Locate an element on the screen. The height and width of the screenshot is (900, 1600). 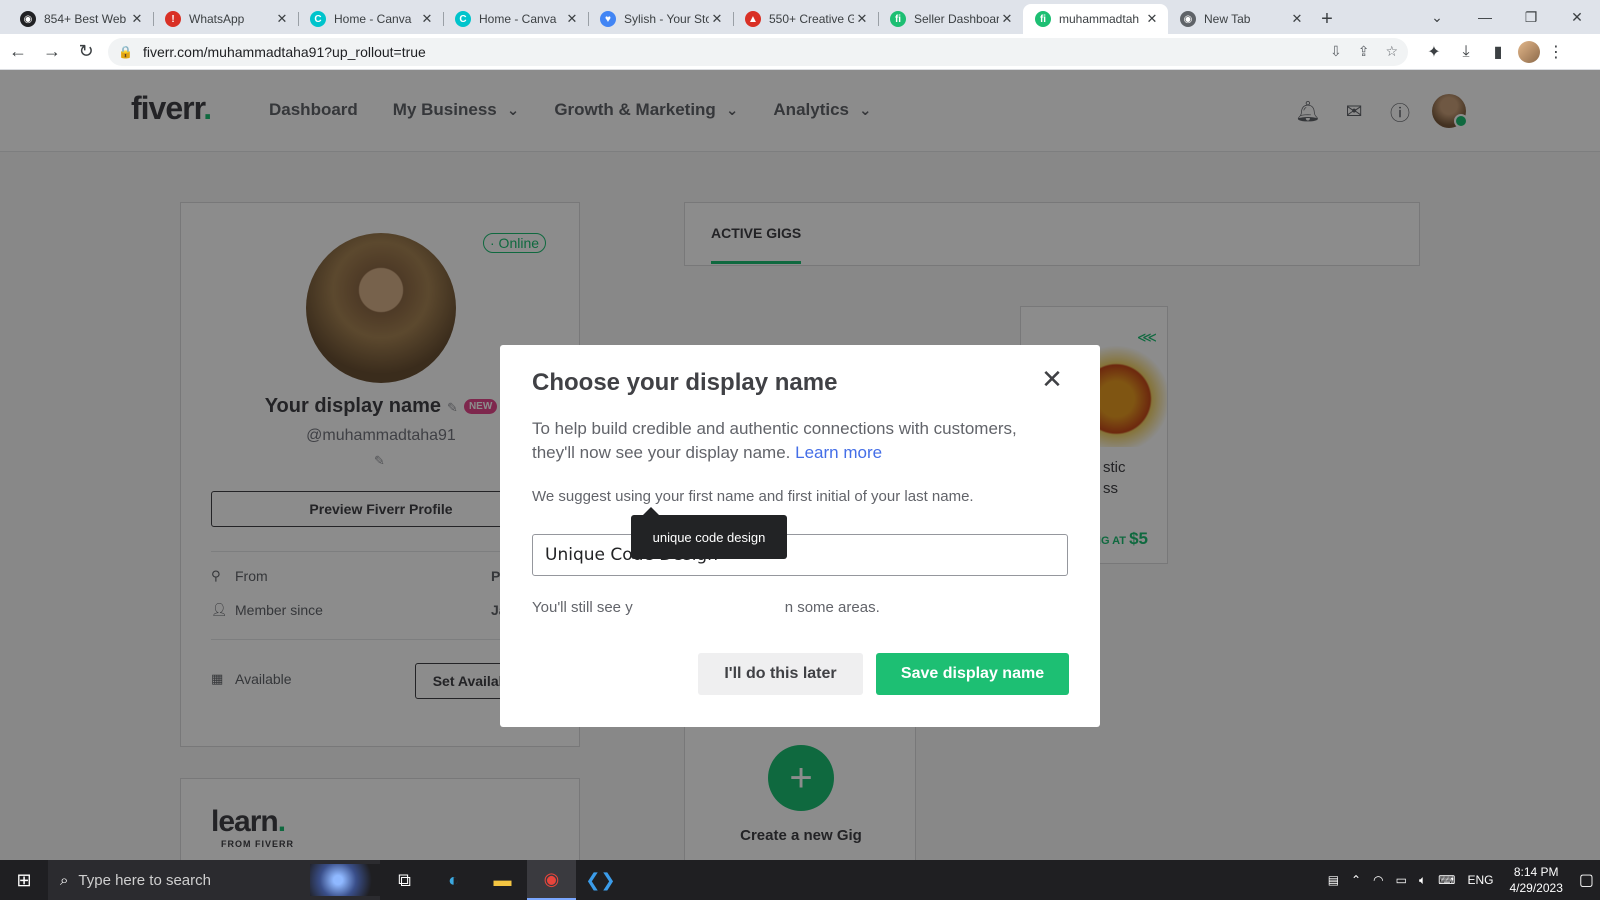
clock-time: 8:14 PM is located at coordinates (1536, 872).